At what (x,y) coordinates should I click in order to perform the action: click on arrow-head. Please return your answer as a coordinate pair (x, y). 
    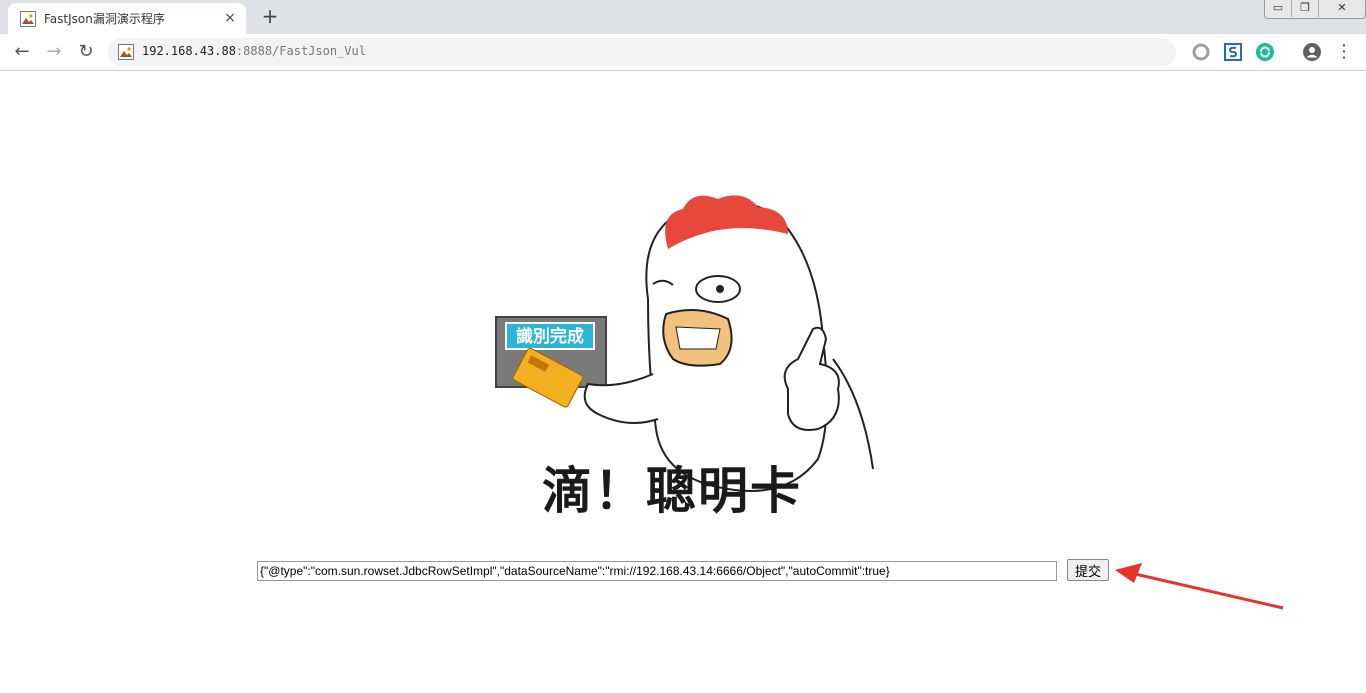
    Looking at the image, I should click on (1128, 573).